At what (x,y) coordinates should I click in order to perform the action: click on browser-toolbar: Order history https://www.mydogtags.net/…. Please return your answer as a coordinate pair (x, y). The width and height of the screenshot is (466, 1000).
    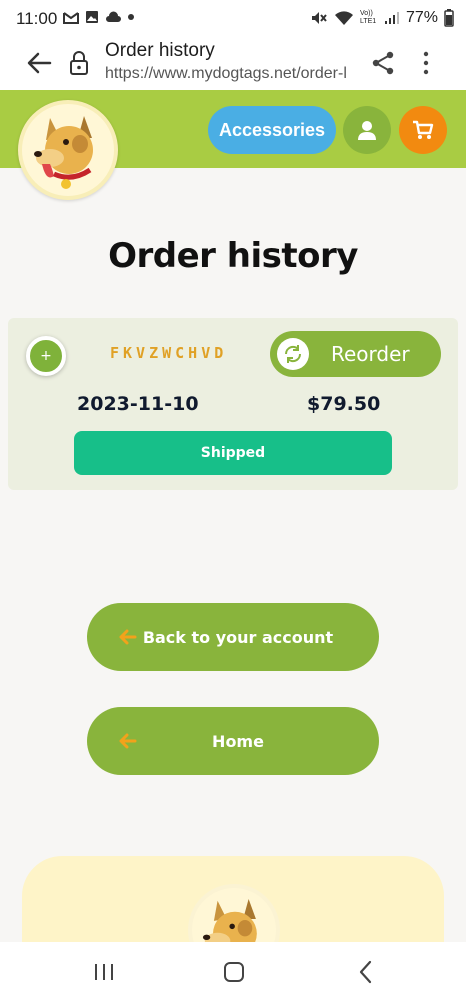
    Looking at the image, I should click on (233, 64).